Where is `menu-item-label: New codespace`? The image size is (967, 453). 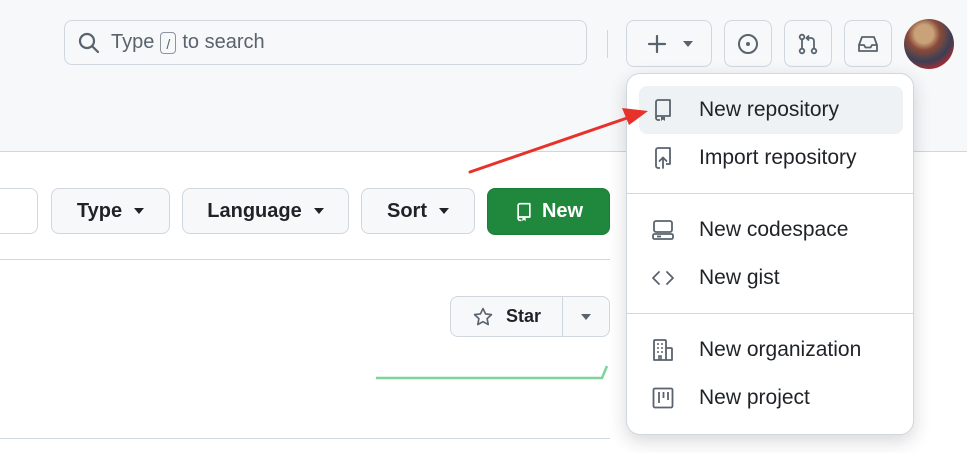 menu-item-label: New codespace is located at coordinates (774, 229).